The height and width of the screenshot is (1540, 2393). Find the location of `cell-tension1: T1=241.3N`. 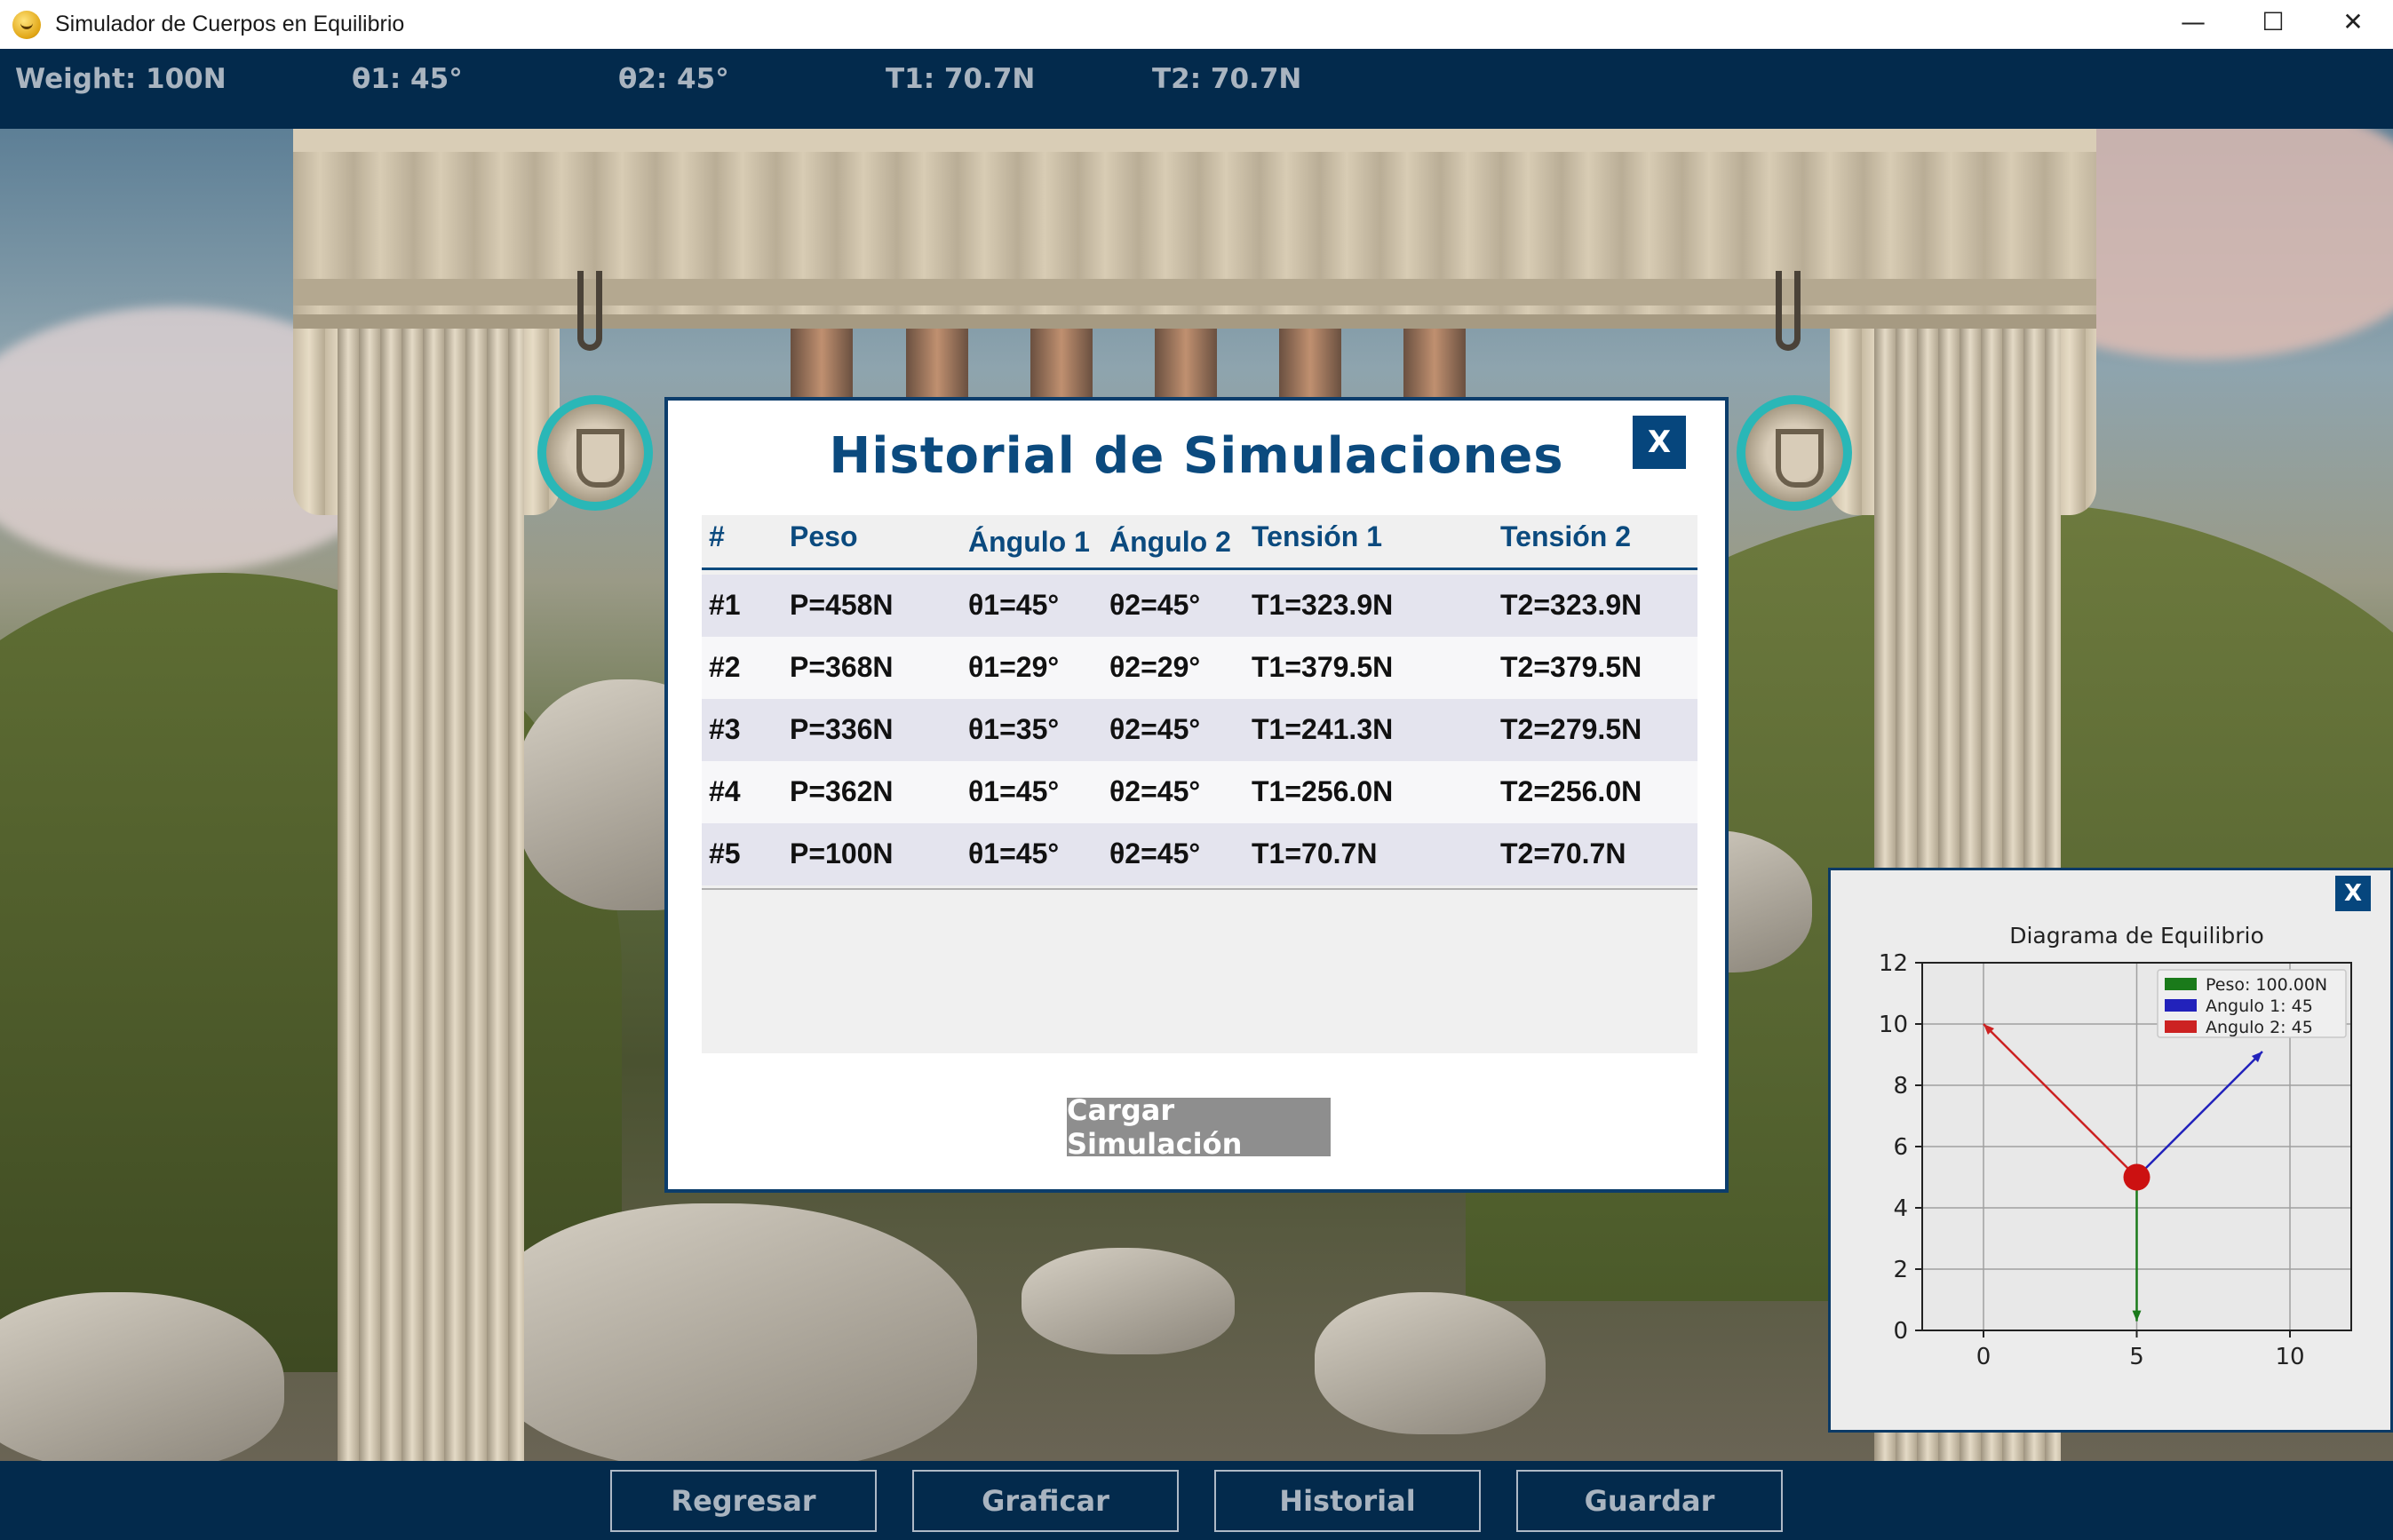

cell-tension1: T1=241.3N is located at coordinates (1323, 729).